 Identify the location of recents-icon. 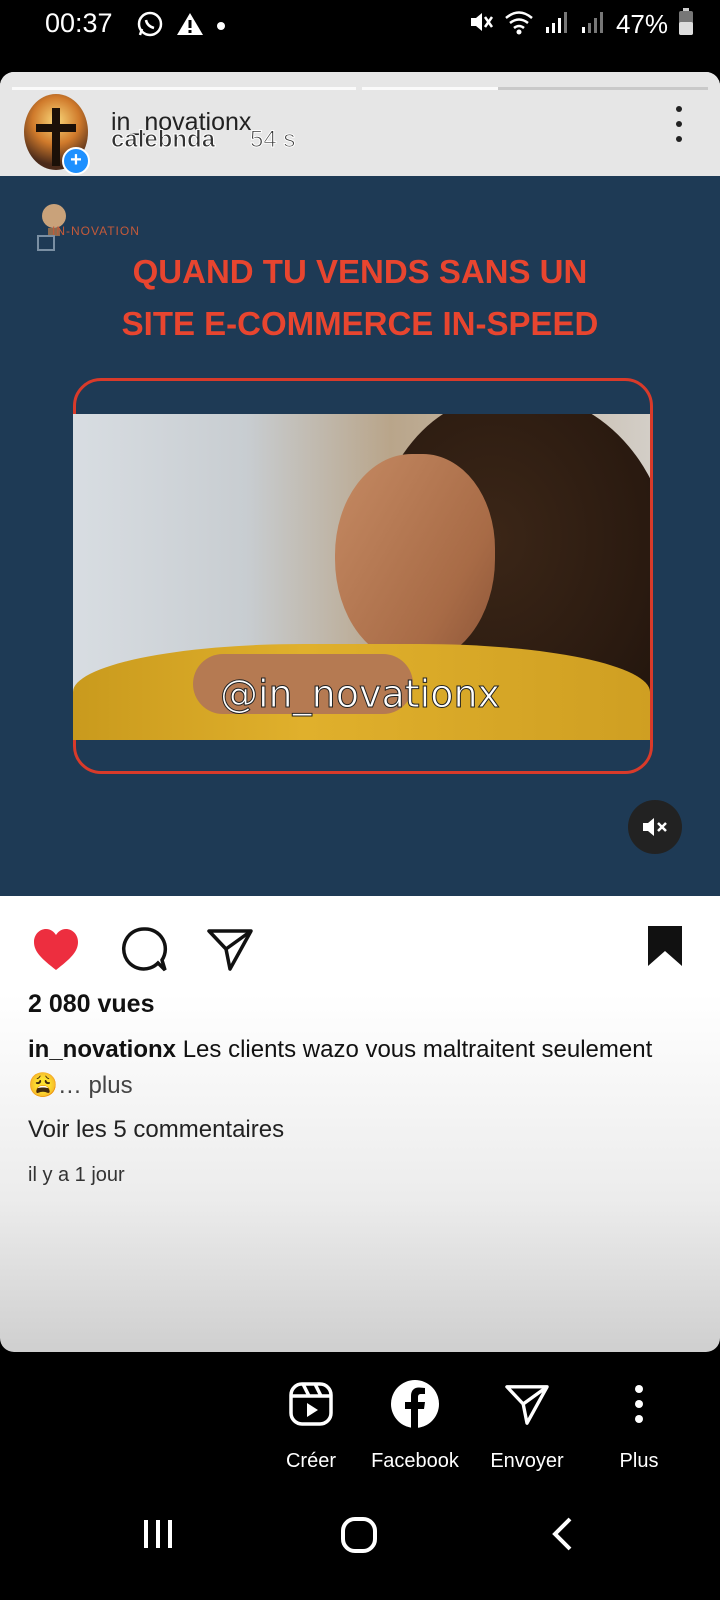
(158, 1536).